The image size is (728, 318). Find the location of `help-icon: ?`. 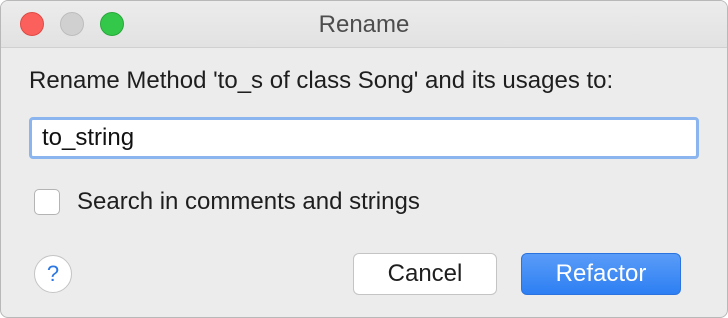

help-icon: ? is located at coordinates (53, 273).